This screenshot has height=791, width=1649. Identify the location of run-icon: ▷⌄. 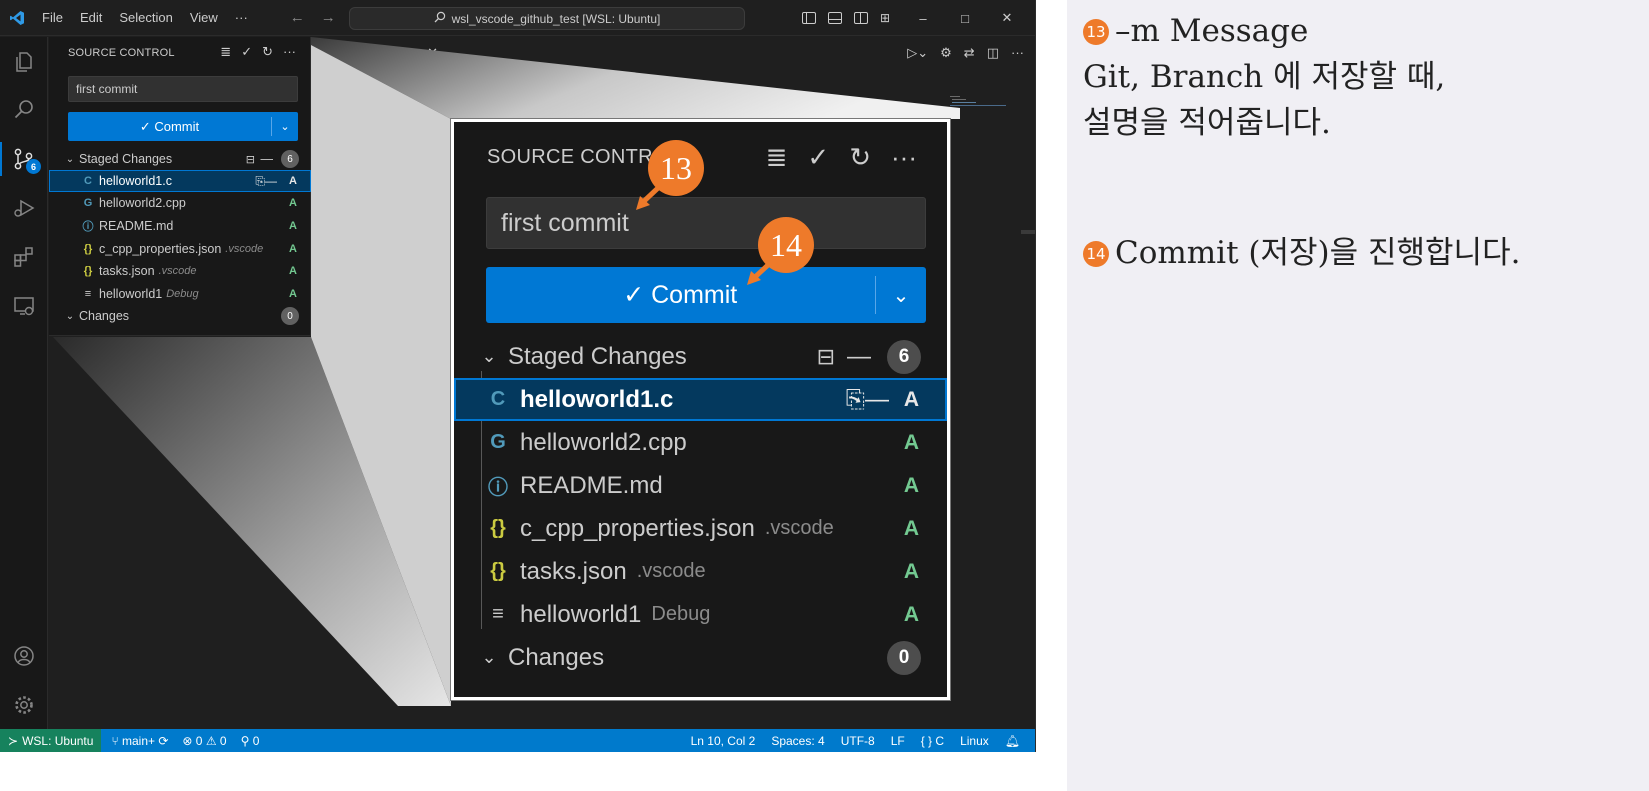
(917, 53).